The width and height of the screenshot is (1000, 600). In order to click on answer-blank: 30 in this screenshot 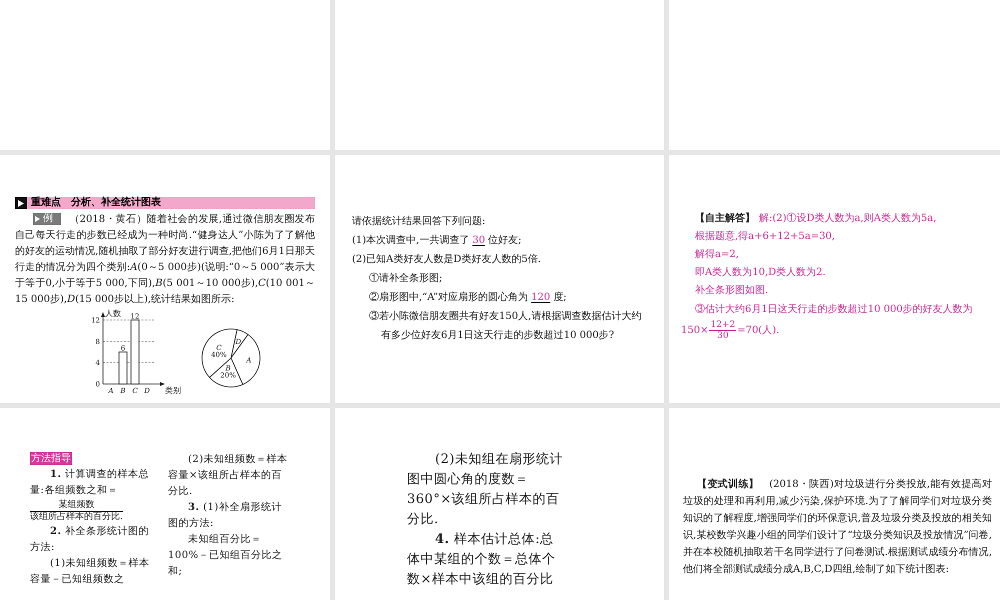, I will do `click(478, 240)`.